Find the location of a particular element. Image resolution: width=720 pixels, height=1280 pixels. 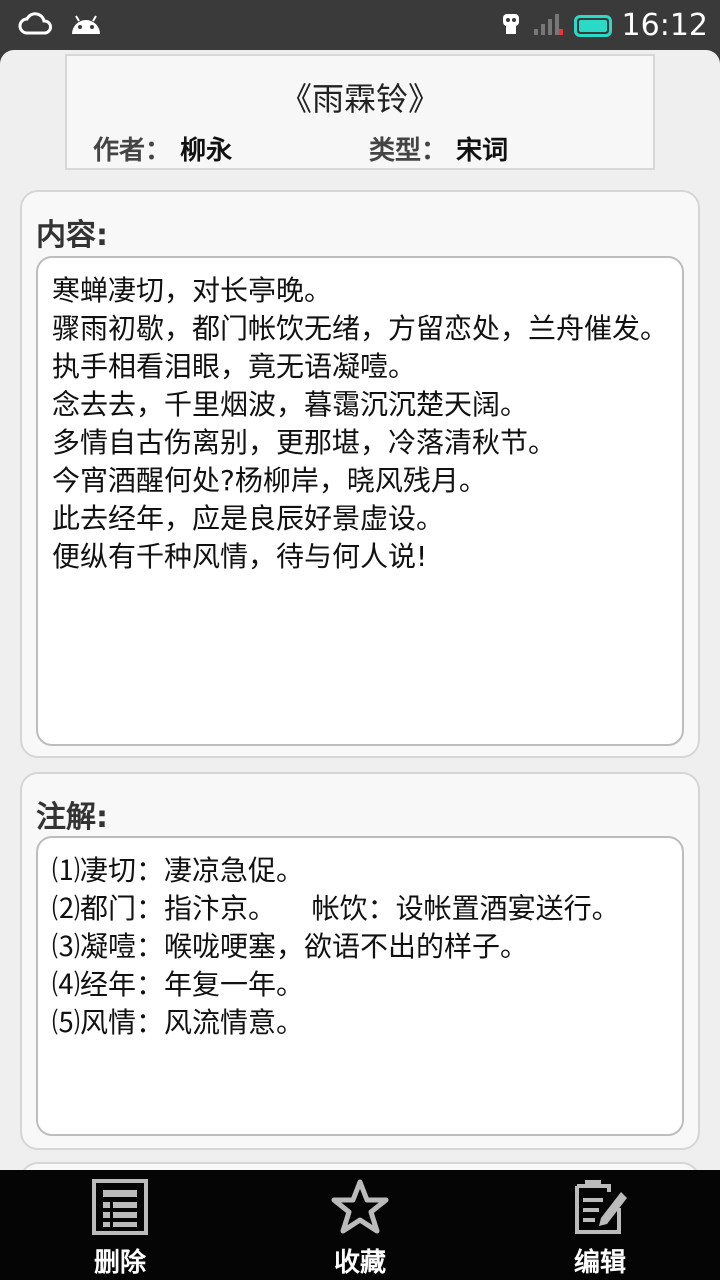

star-icon is located at coordinates (360, 1207).